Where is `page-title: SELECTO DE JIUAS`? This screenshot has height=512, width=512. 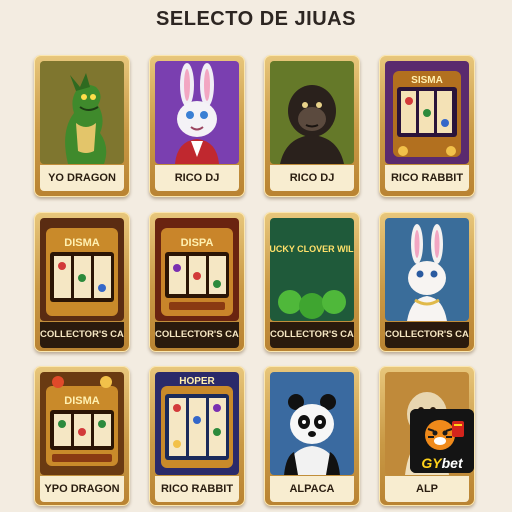 page-title: SELECTO DE JIUAS is located at coordinates (256, 19).